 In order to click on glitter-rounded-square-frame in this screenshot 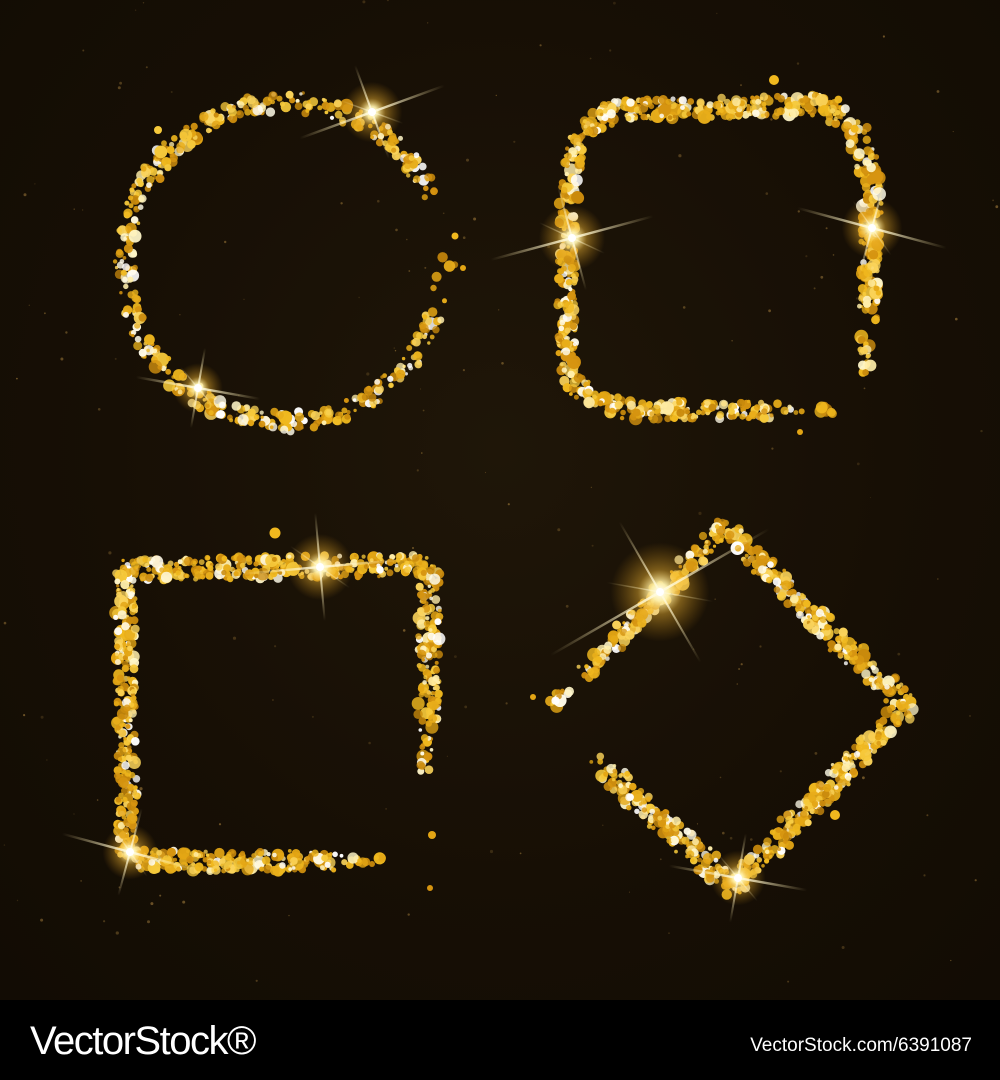, I will do `click(719, 255)`.